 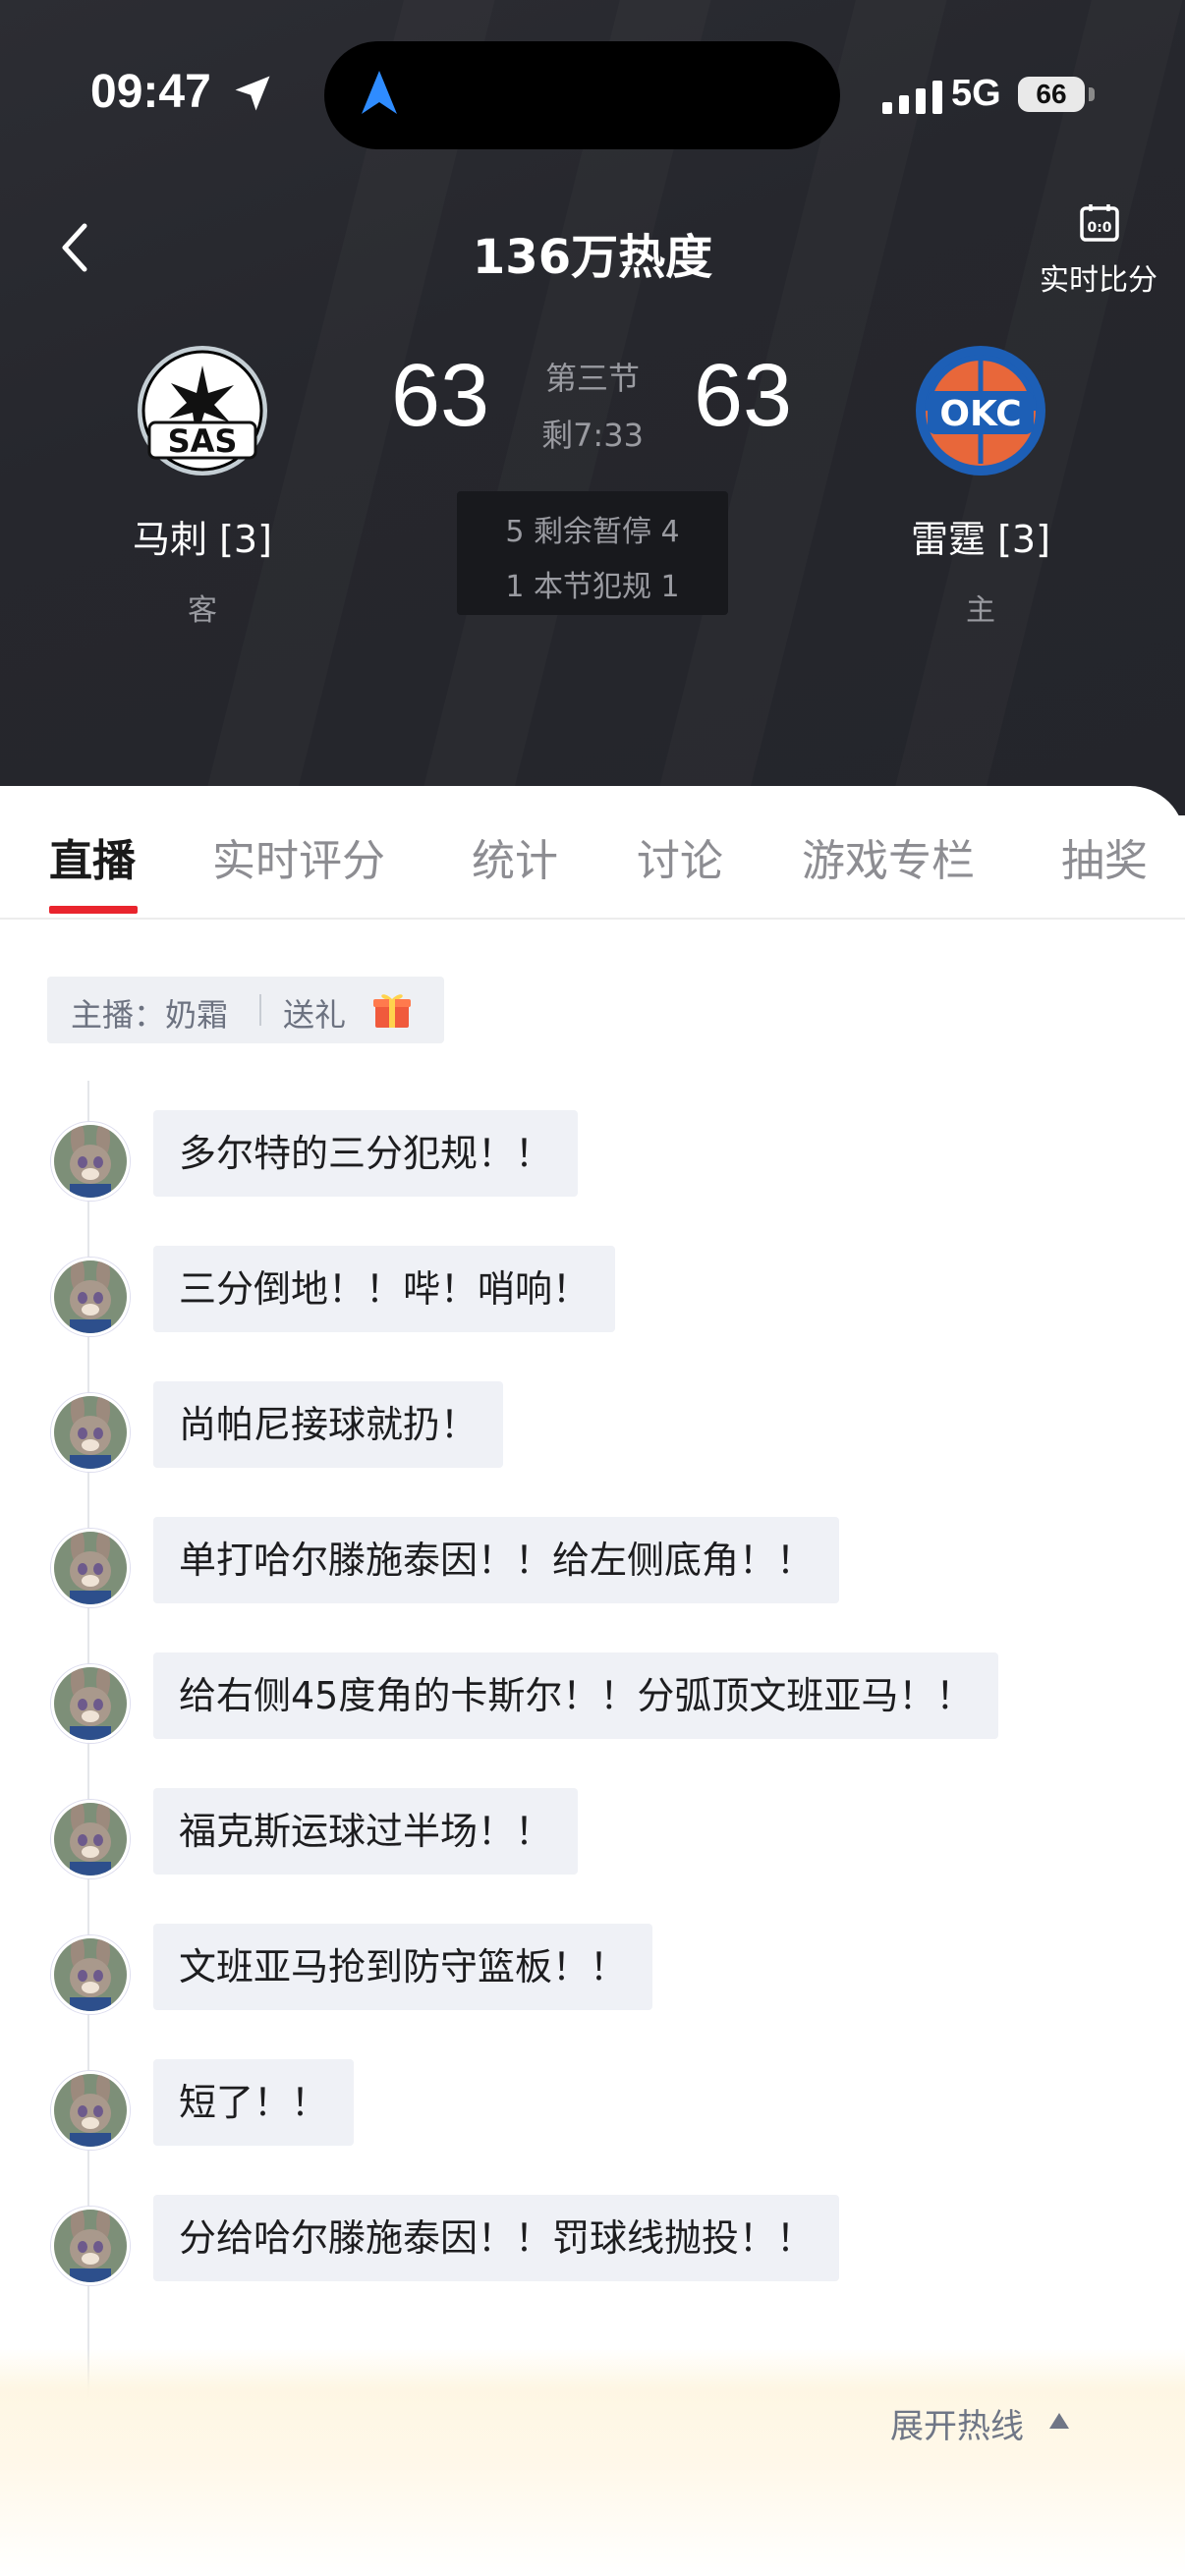 I want to click on anchor-divider, so click(x=260, y=1010).